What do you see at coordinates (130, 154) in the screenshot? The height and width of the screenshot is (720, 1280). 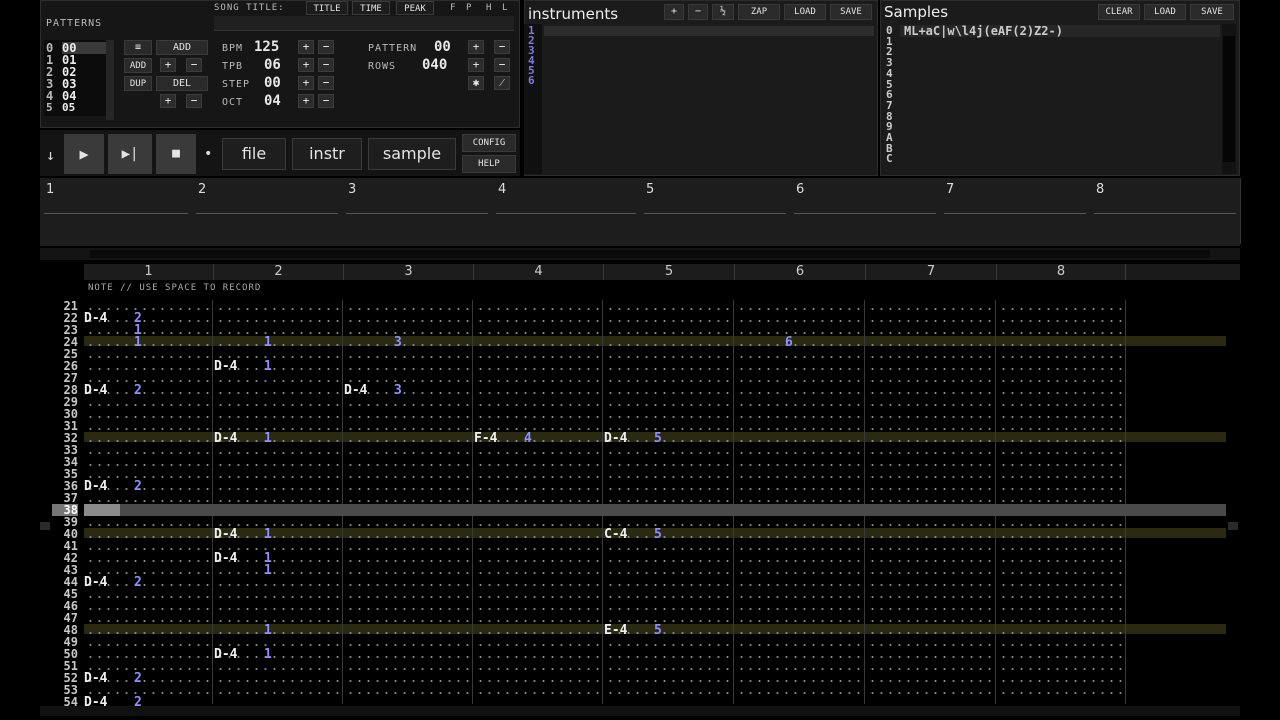 I see `play-pattern-button: ▶|` at bounding box center [130, 154].